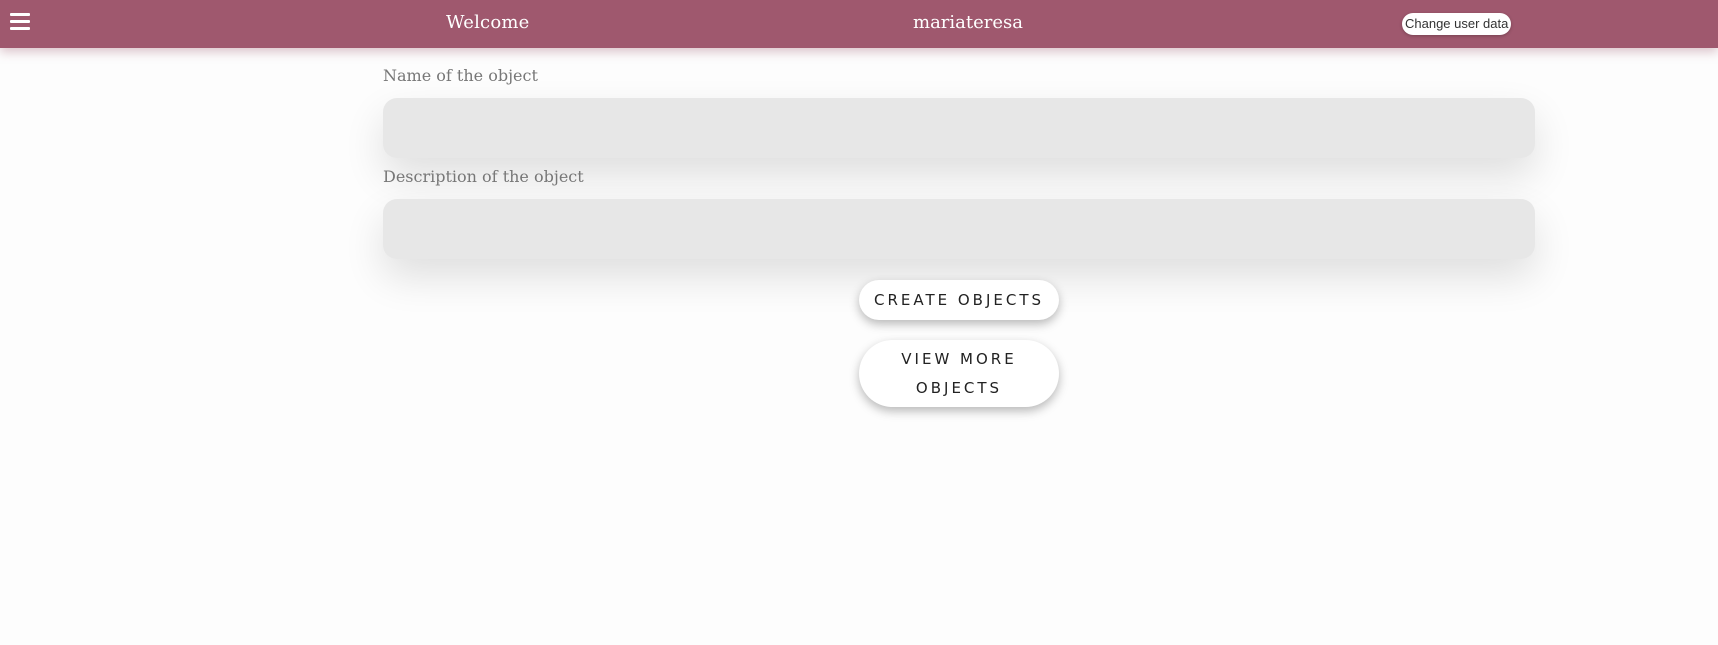 The image size is (1718, 645). Describe the element at coordinates (859, 24) in the screenshot. I see `top-bar: Welcome mariateresa Change user data` at that location.